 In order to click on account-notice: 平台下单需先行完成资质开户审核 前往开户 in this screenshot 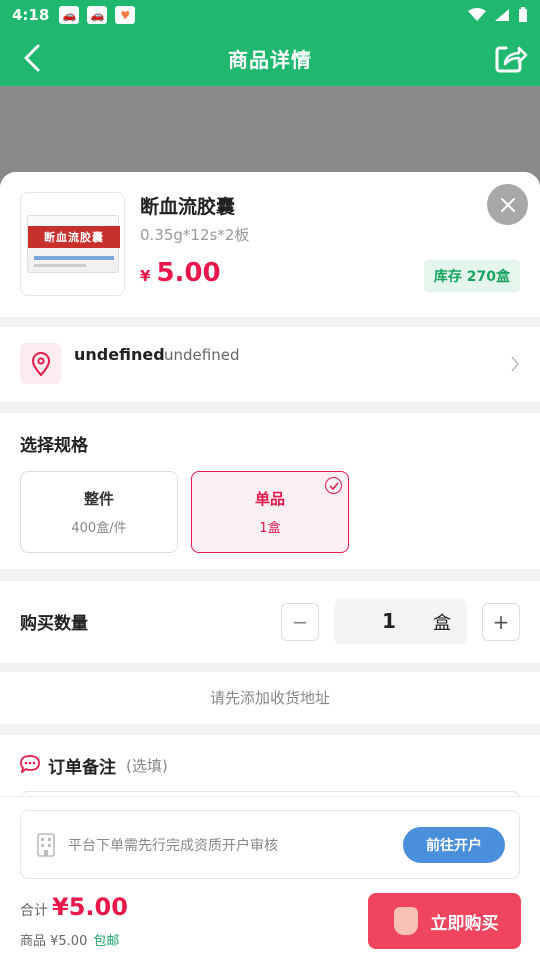, I will do `click(270, 844)`.